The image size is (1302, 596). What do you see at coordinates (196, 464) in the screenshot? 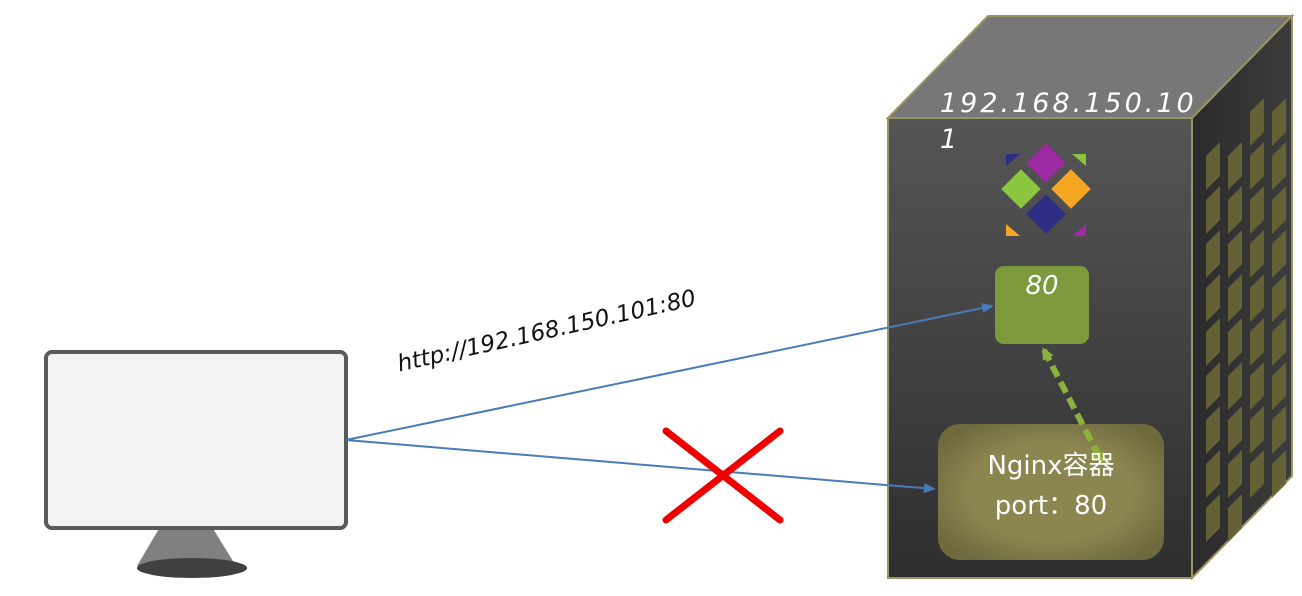
I see `monitor-icon` at bounding box center [196, 464].